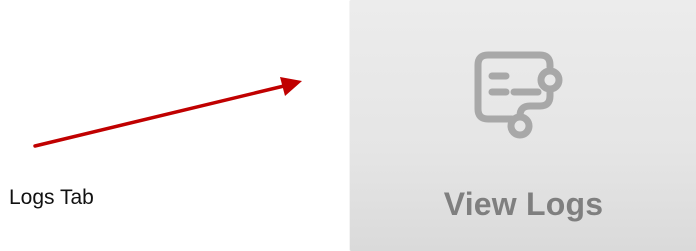 This screenshot has width=696, height=251. Describe the element at coordinates (523, 204) in the screenshot. I see `view-logs-label: View Logs` at that location.